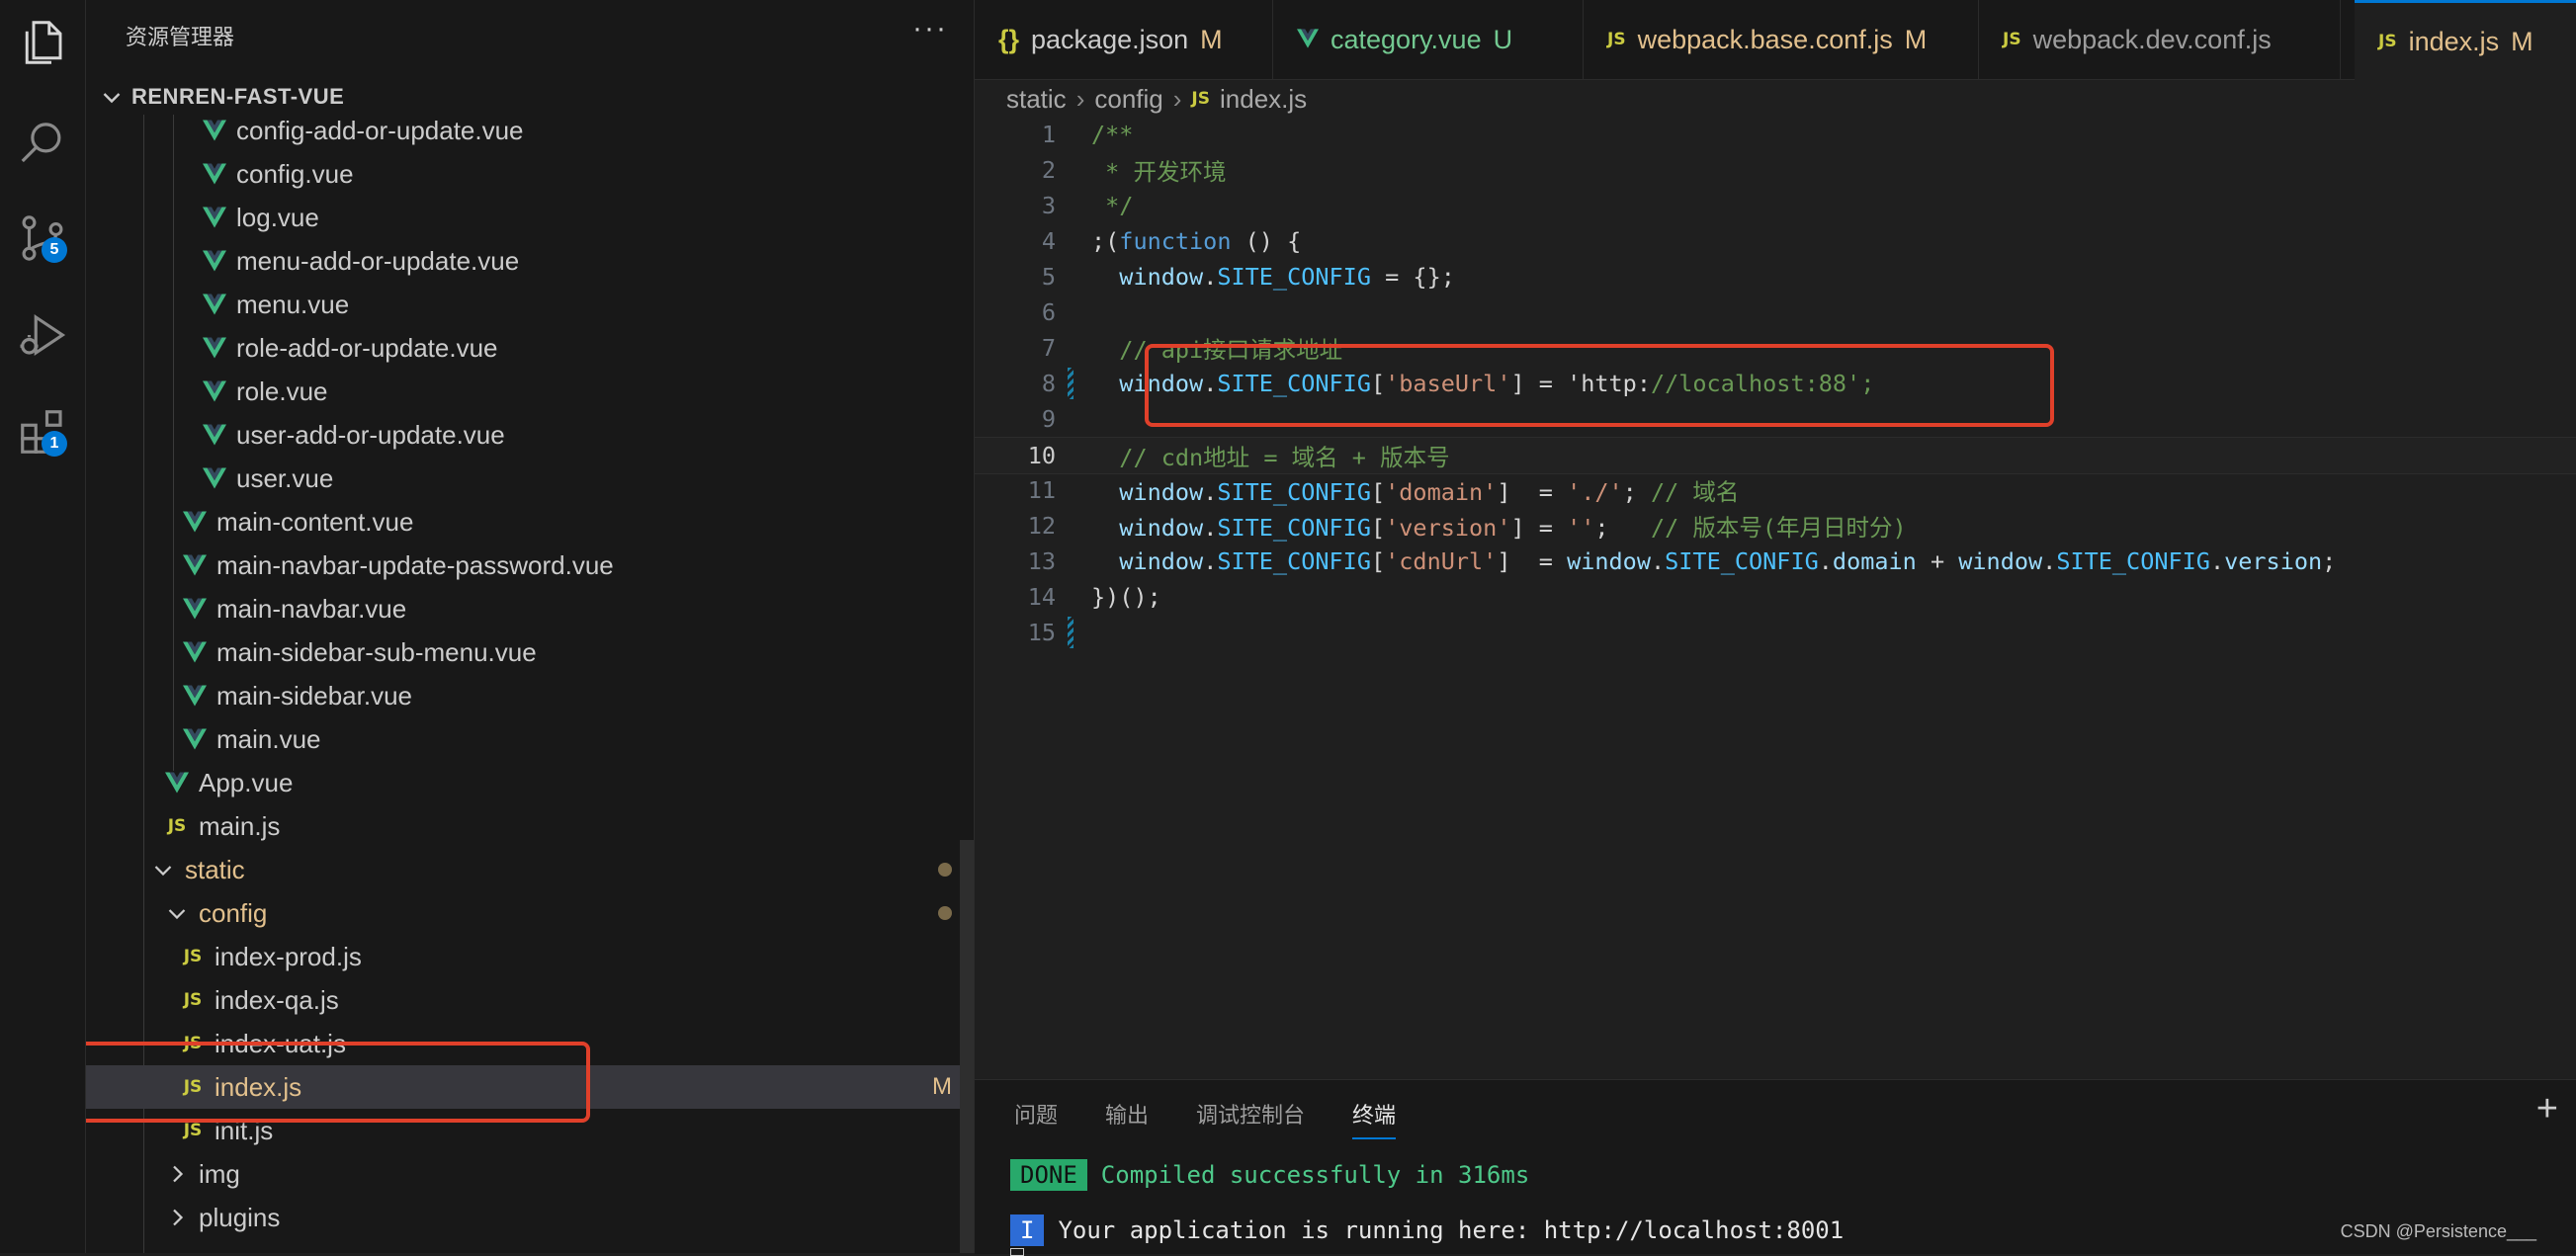 This screenshot has height=1256, width=2576. Describe the element at coordinates (530, 956) in the screenshot. I see `tree-item: JS index-prod.js` at that location.